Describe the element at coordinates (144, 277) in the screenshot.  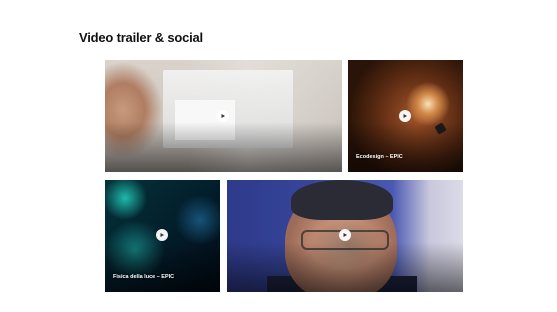
I see `video-title: Fisica della luce – EPIC` at that location.